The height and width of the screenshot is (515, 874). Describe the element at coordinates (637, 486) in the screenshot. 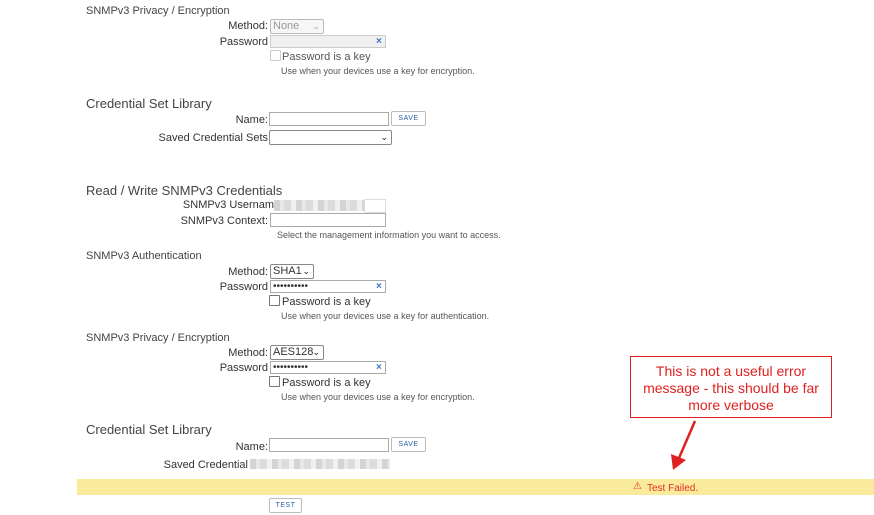

I see `warning-icon: ⚠` at that location.